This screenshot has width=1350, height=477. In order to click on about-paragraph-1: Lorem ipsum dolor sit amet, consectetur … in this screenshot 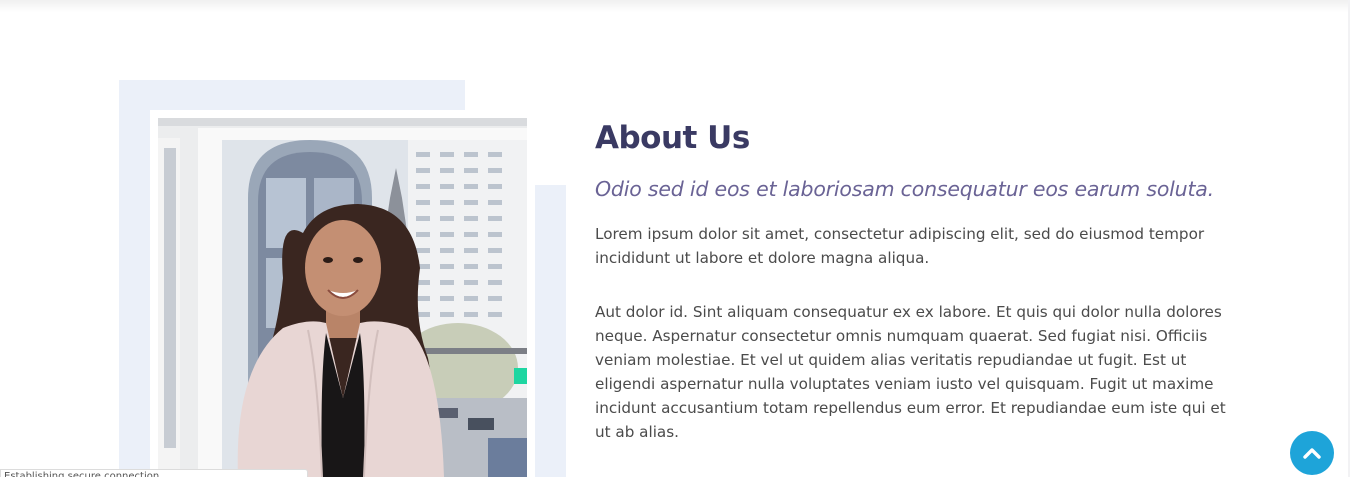, I will do `click(900, 246)`.